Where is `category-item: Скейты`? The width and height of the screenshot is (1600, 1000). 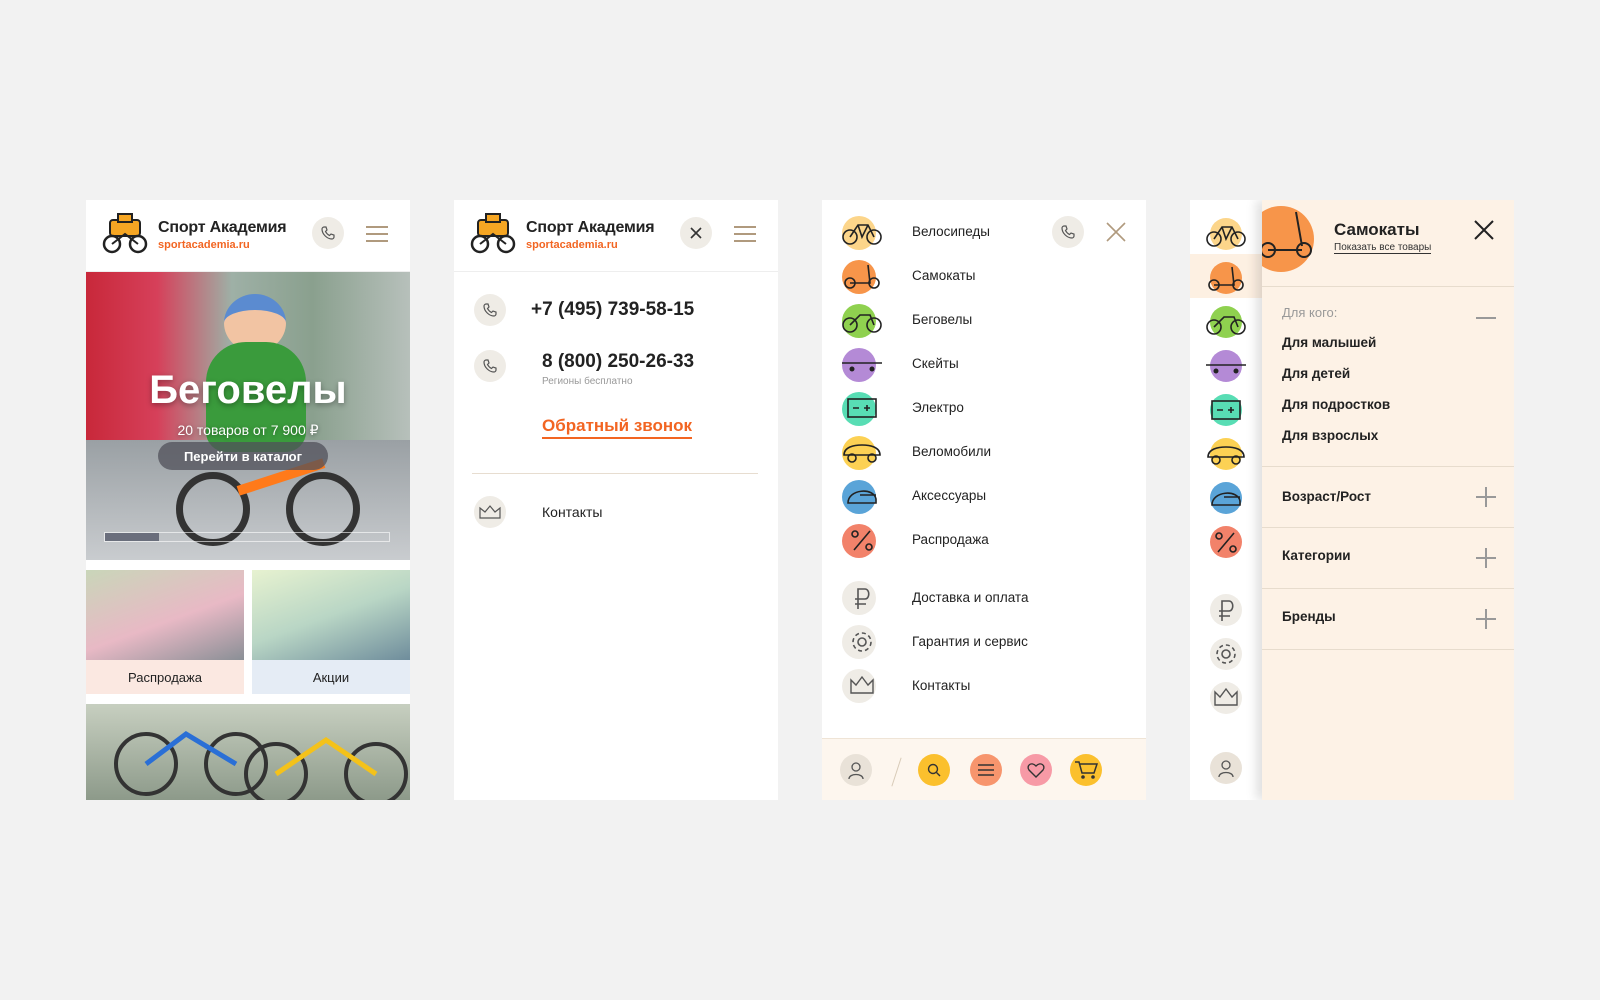
category-item: Скейты is located at coordinates (984, 364).